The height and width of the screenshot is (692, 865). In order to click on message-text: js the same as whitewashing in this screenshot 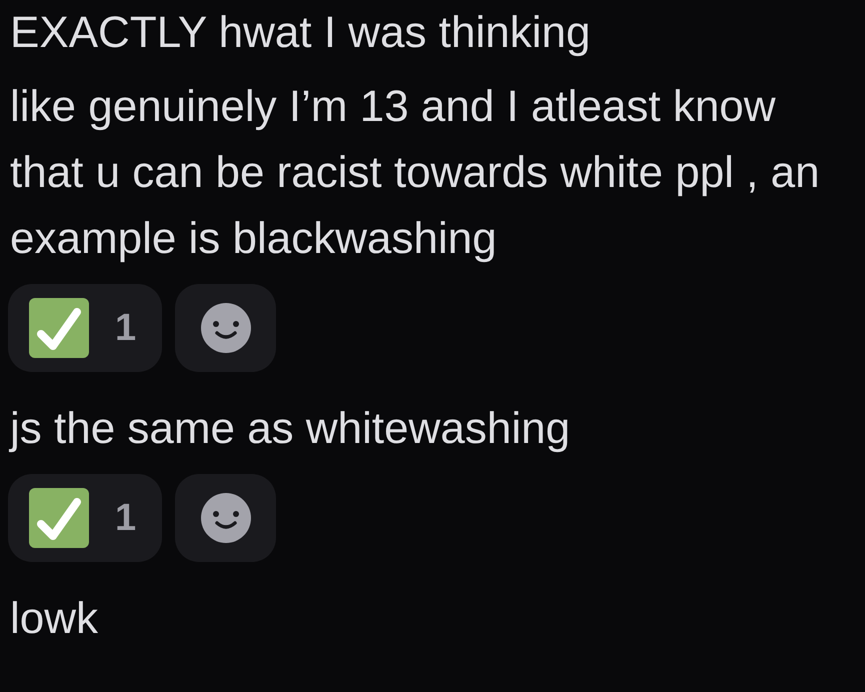, I will do `click(291, 429)`.